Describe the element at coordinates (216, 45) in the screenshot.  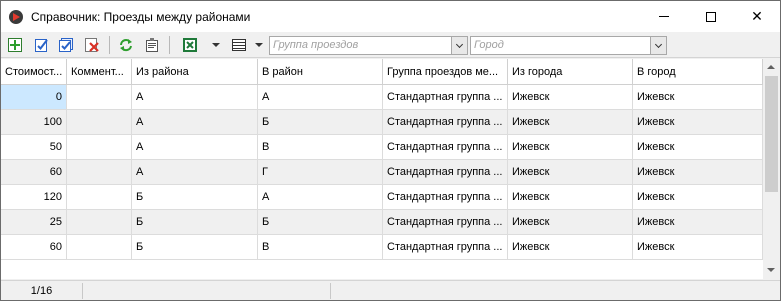
I see `excel-export-dropdown-icon` at that location.